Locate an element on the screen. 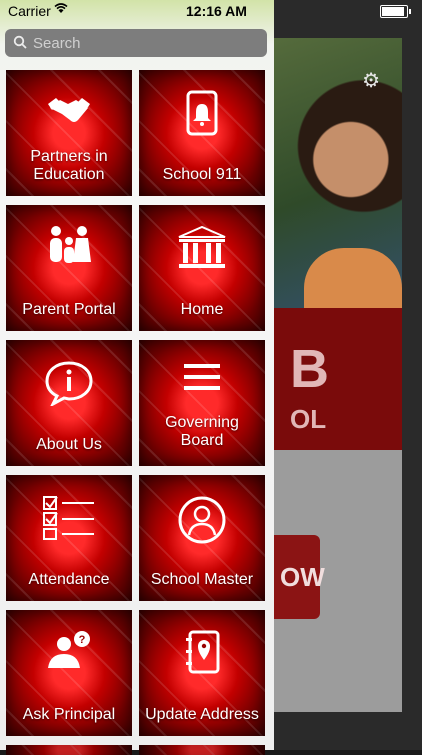 The height and width of the screenshot is (755, 422). menu-tile-home: Home is located at coordinates (202, 268).